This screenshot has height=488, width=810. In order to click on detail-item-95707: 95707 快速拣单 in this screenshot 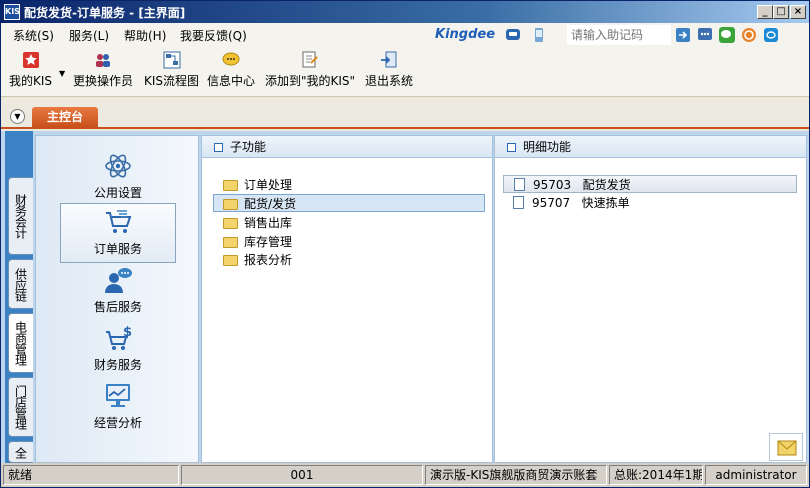, I will do `click(650, 203)`.